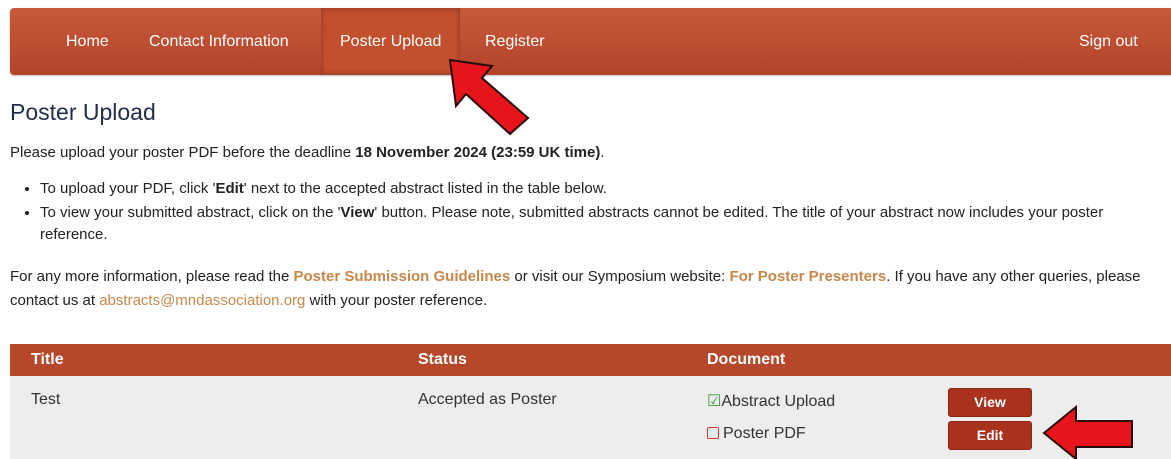 The image size is (1171, 459). What do you see at coordinates (771, 401) in the screenshot?
I see `doc-abstract-upload: ☑Abstract Upload` at bounding box center [771, 401].